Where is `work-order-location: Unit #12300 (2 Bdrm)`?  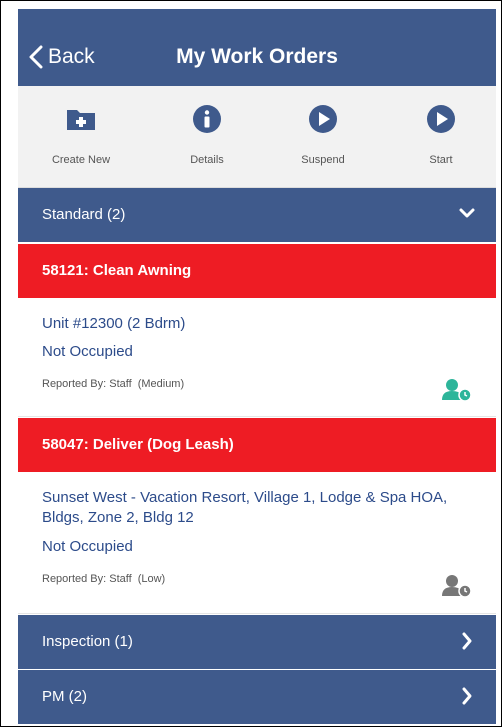 work-order-location: Unit #12300 (2 Bdrm) is located at coordinates (114, 323).